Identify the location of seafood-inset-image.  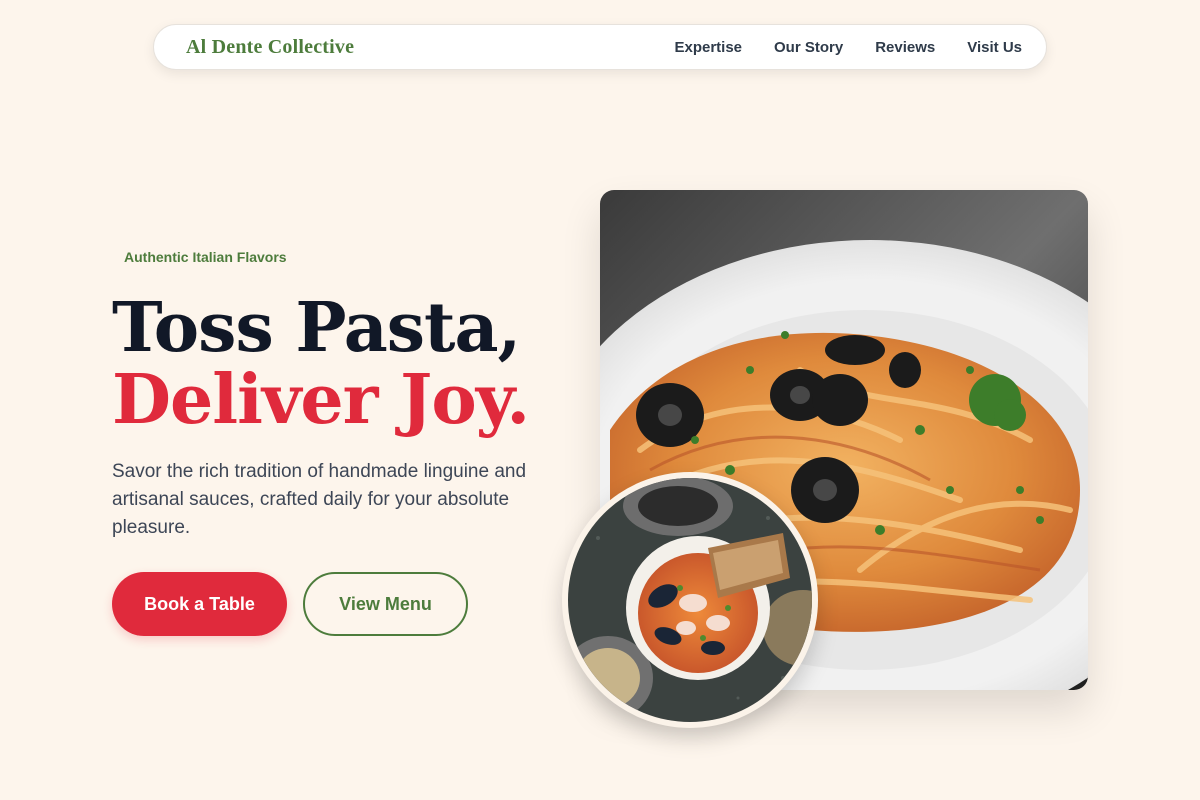
(690, 600).